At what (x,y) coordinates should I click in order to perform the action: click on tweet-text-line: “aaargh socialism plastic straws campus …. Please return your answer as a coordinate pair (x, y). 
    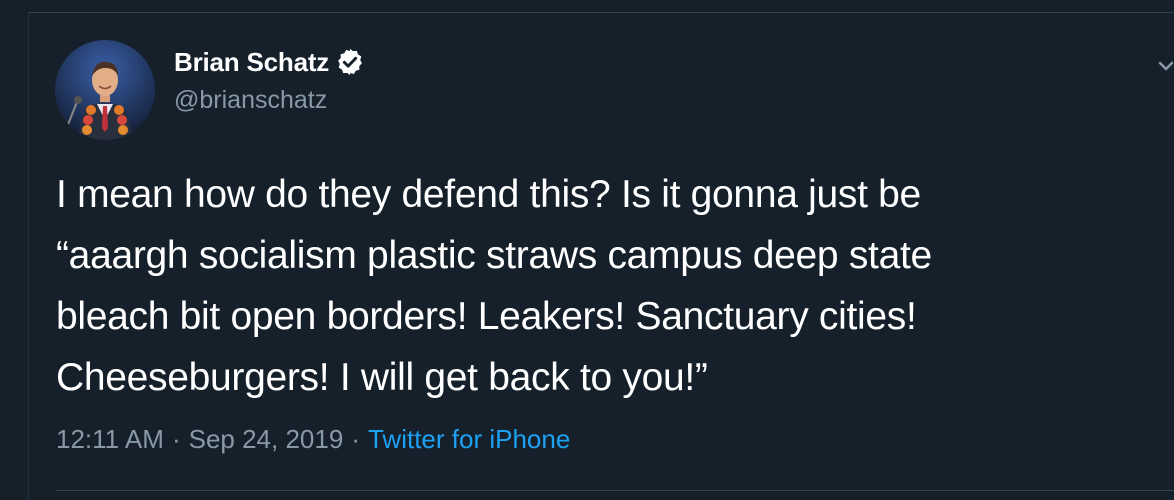
    Looking at the image, I should click on (494, 255).